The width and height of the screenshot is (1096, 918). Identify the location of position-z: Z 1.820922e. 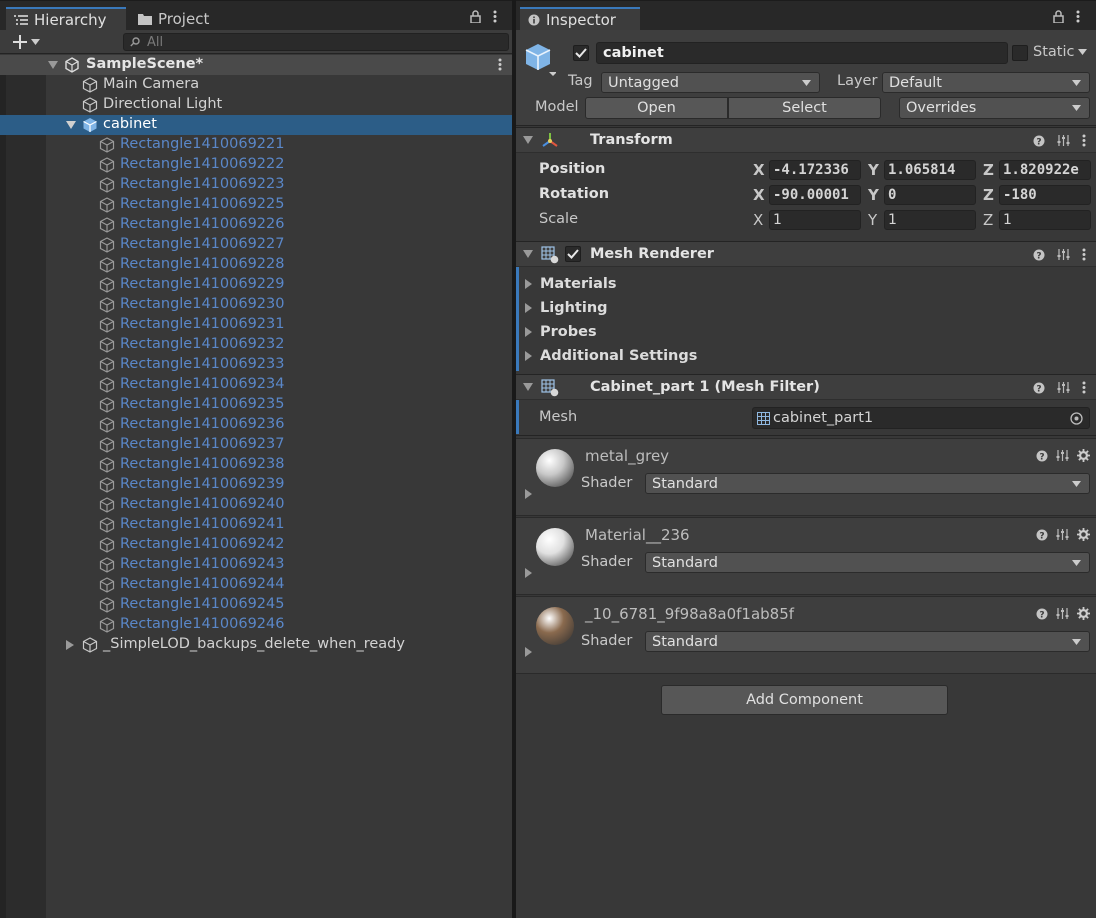
(1037, 170).